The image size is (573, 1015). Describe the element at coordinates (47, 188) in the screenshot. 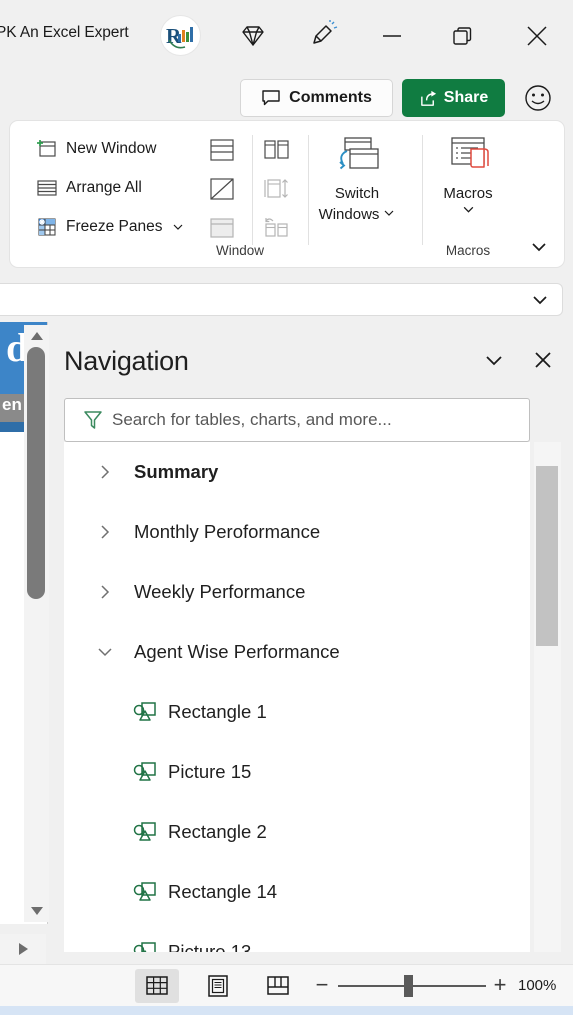

I see `arrange-all-icon` at that location.